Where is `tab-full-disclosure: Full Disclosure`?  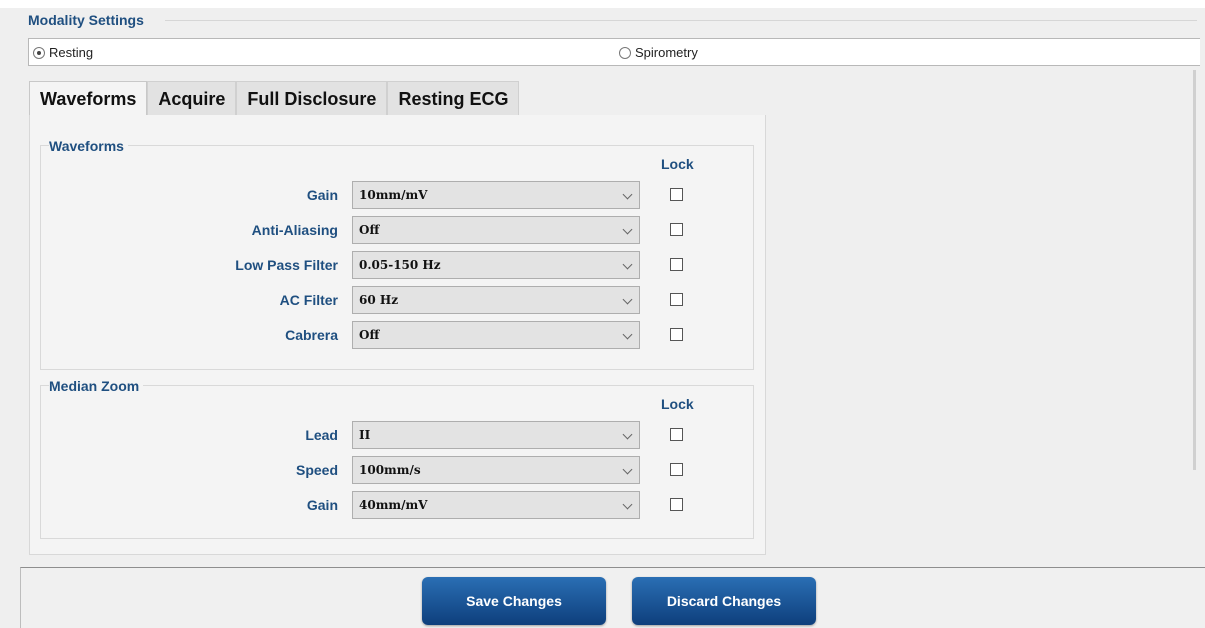 tab-full-disclosure: Full Disclosure is located at coordinates (312, 98).